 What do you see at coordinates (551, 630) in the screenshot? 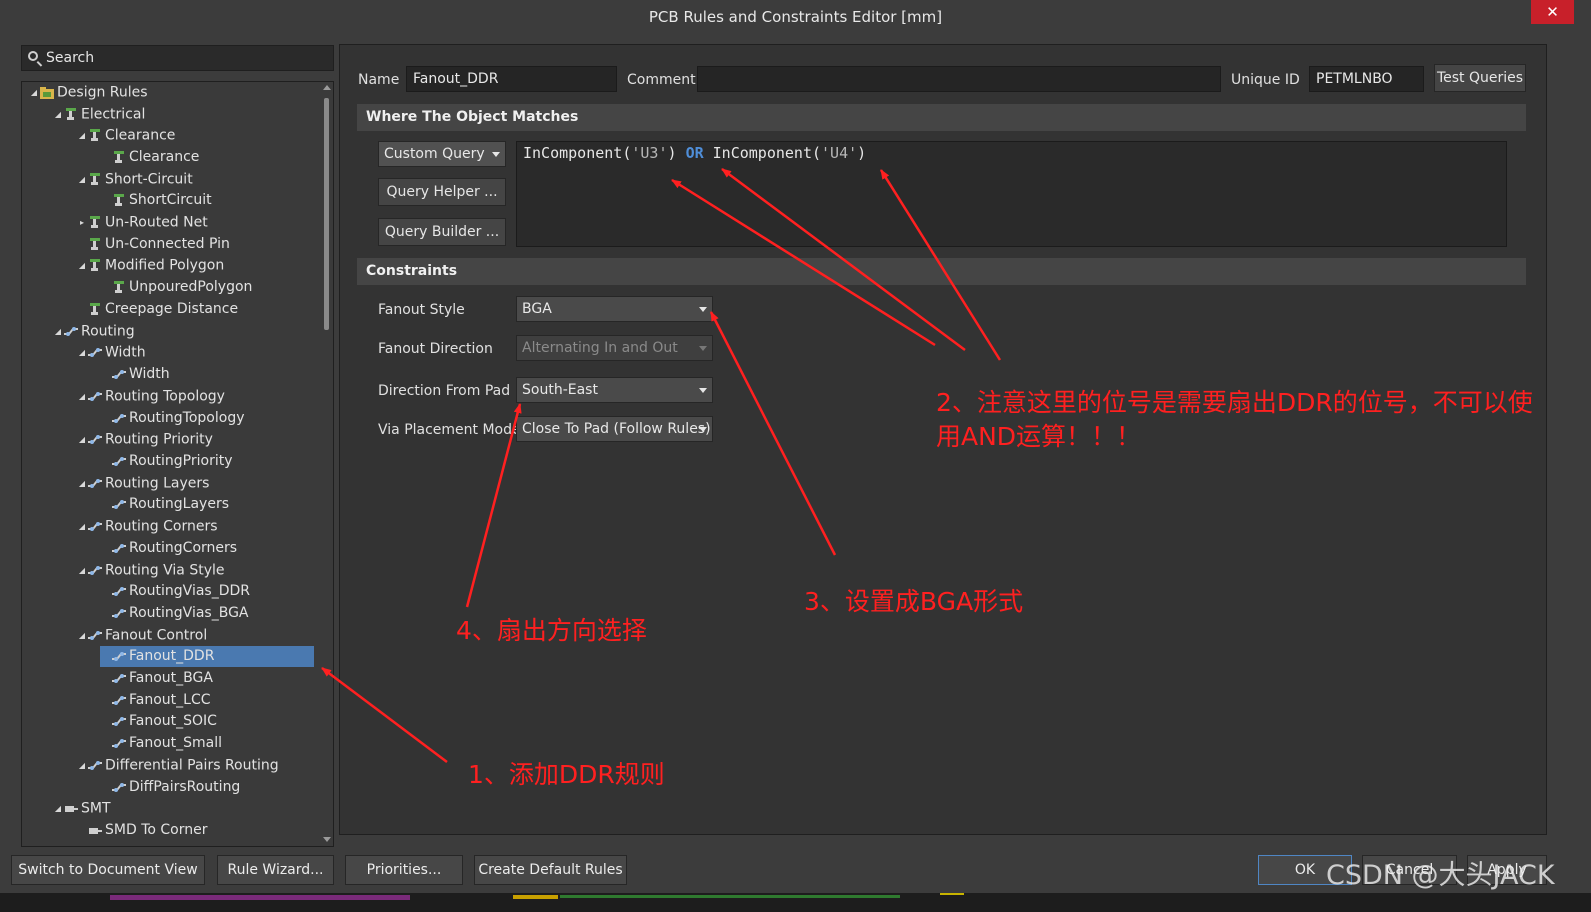
I see `annotation-4: 4、扇出方向选择` at bounding box center [551, 630].